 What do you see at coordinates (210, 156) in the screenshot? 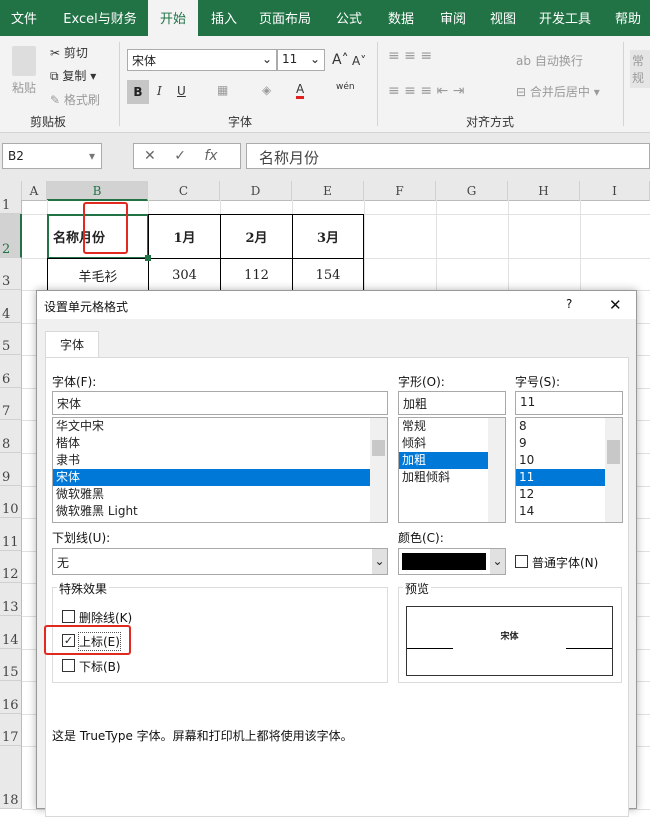
I see `fx-icon: fx` at bounding box center [210, 156].